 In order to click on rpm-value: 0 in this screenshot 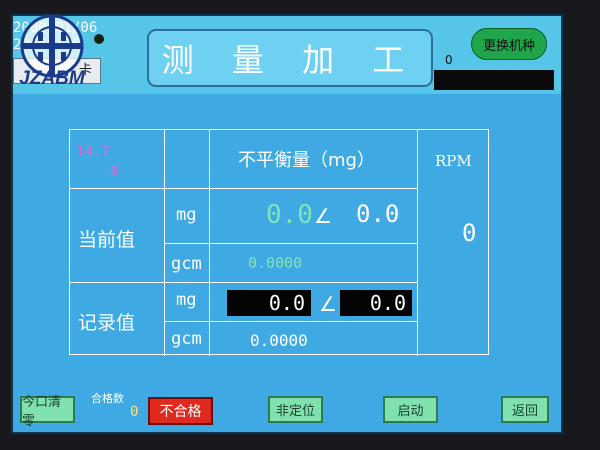, I will do `click(469, 233)`.